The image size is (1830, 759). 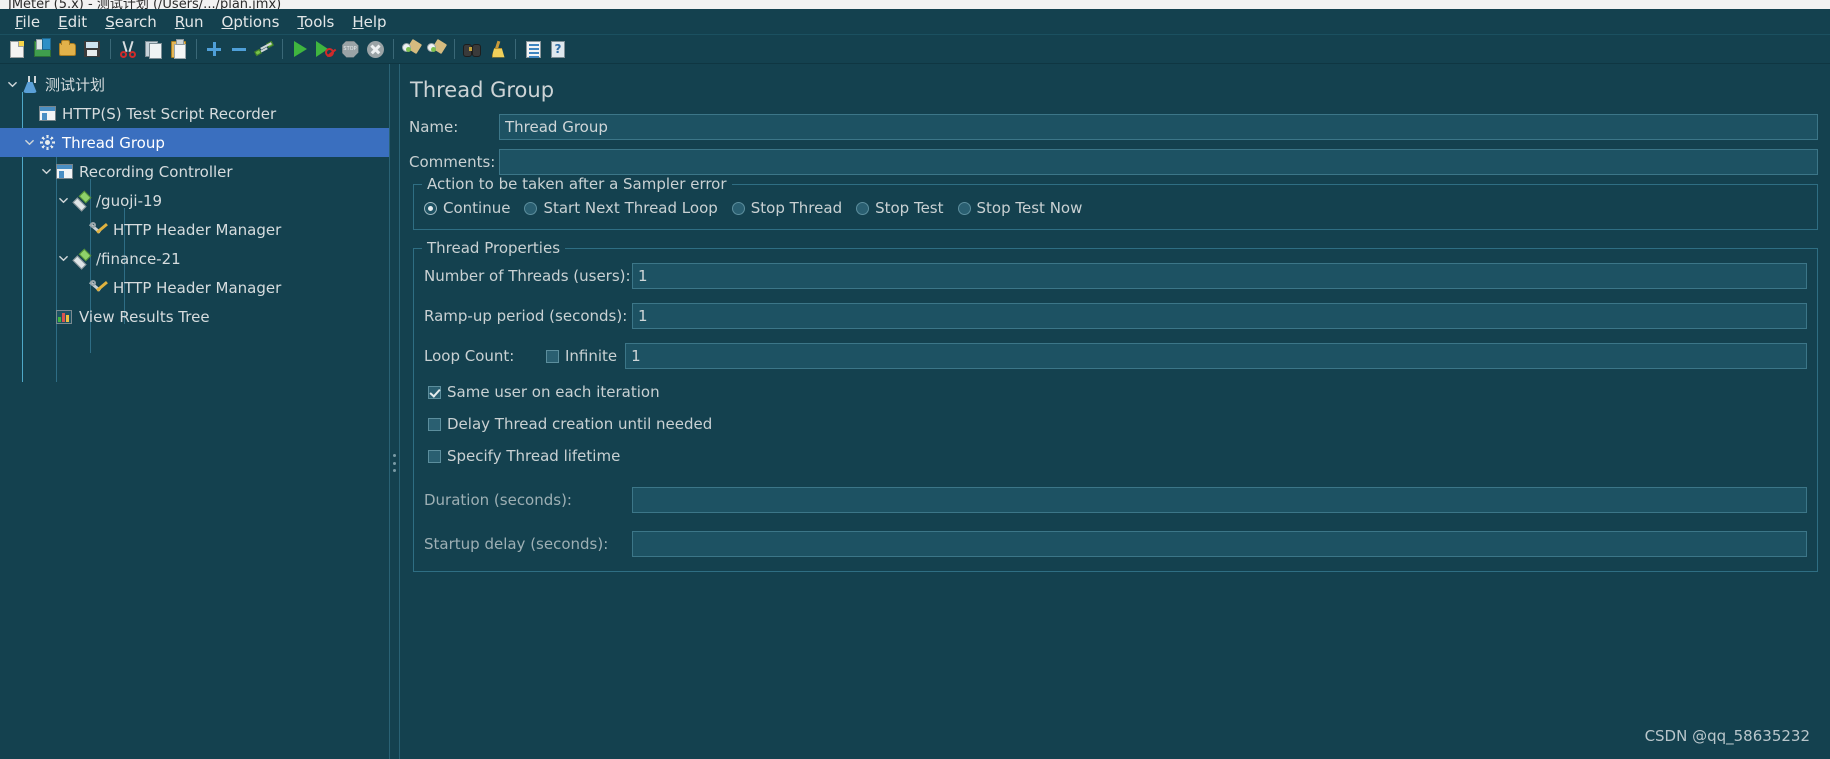 I want to click on toolbar-expand-all-button, so click(x=214, y=49).